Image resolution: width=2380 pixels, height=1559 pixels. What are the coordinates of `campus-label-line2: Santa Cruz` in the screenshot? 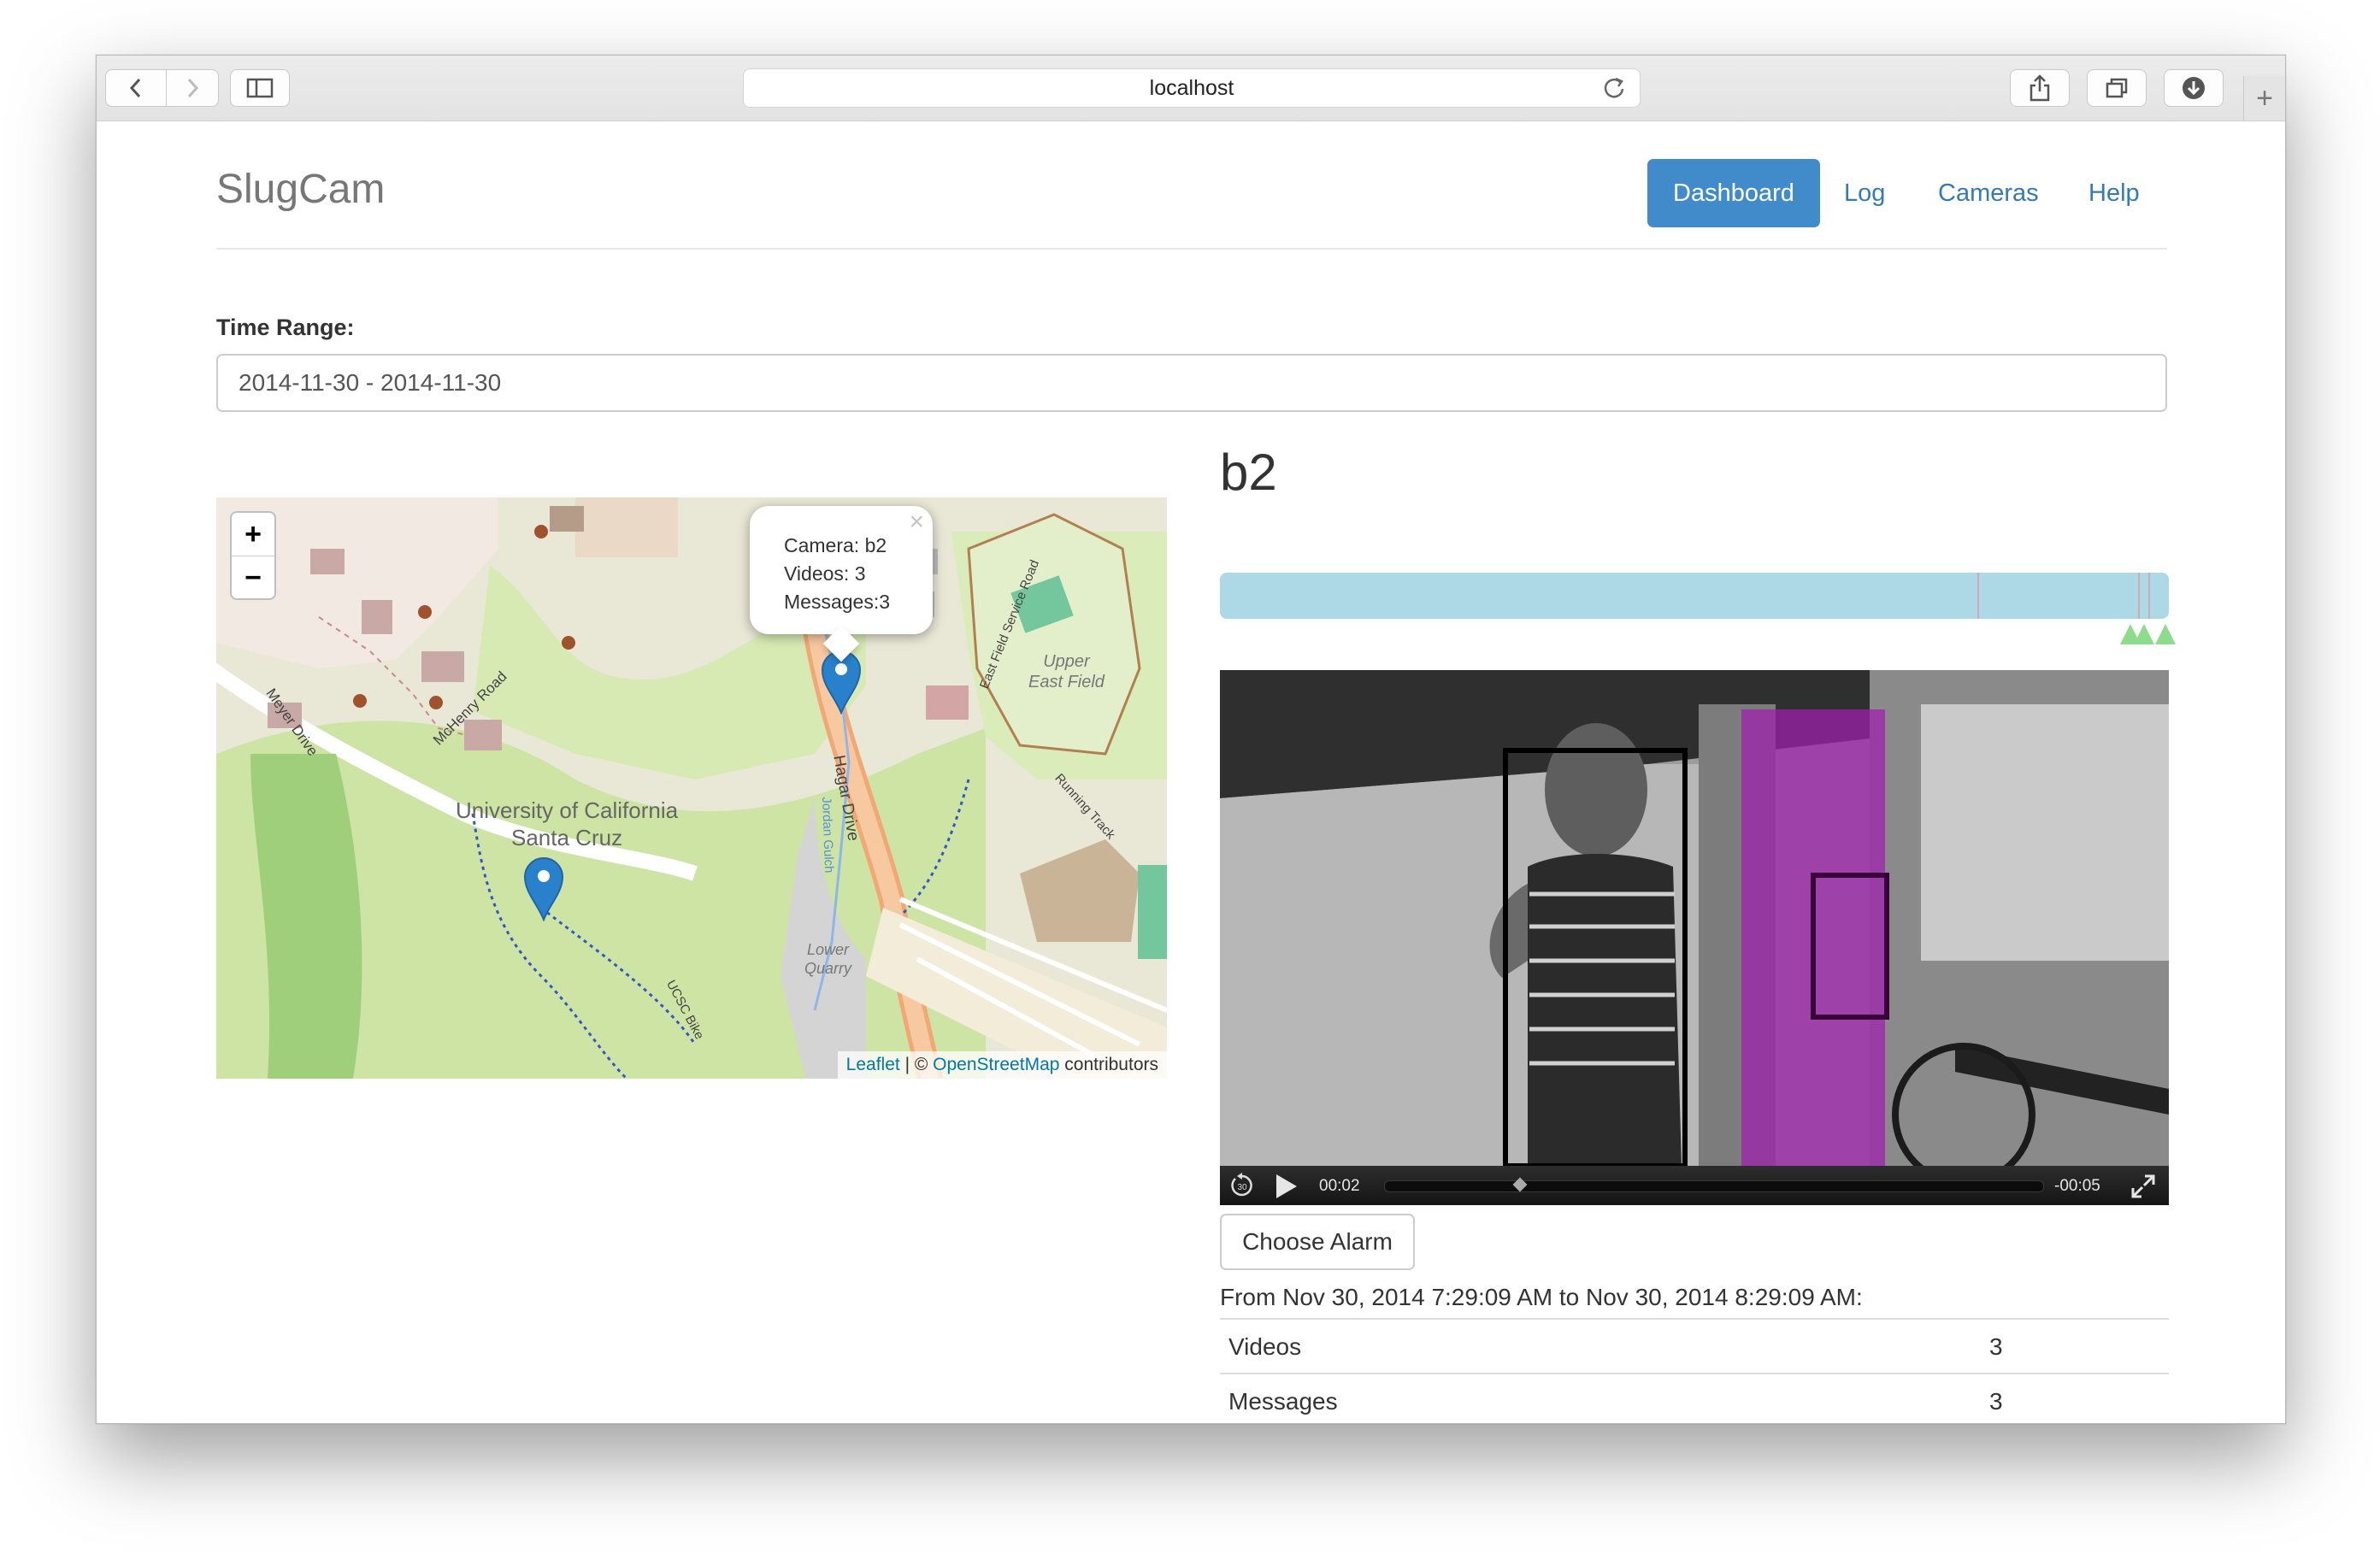 It's located at (567, 837).